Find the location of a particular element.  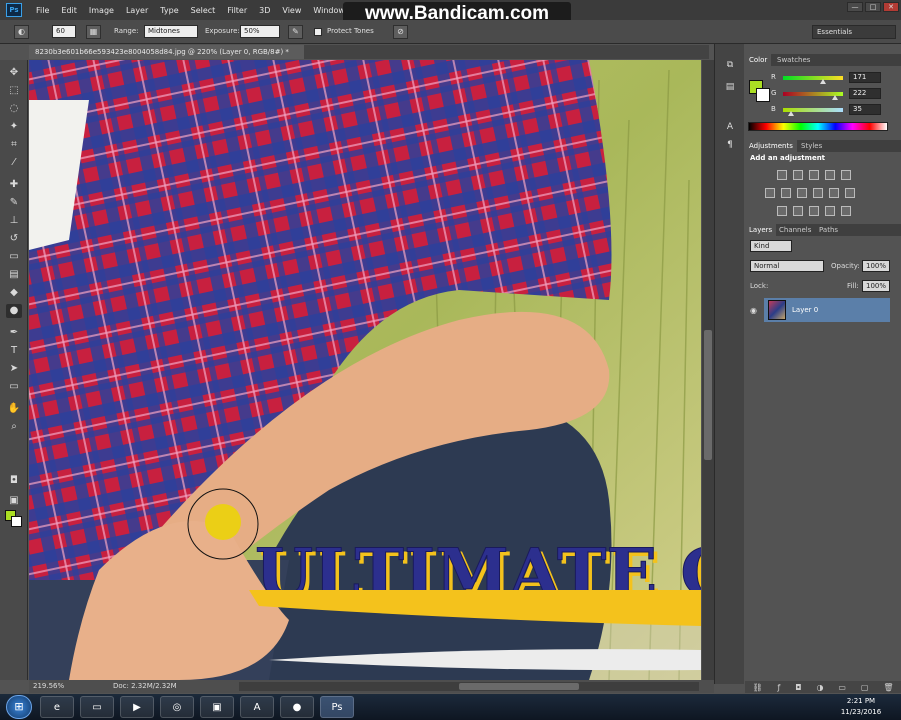

green-knob is located at coordinates (835, 97).